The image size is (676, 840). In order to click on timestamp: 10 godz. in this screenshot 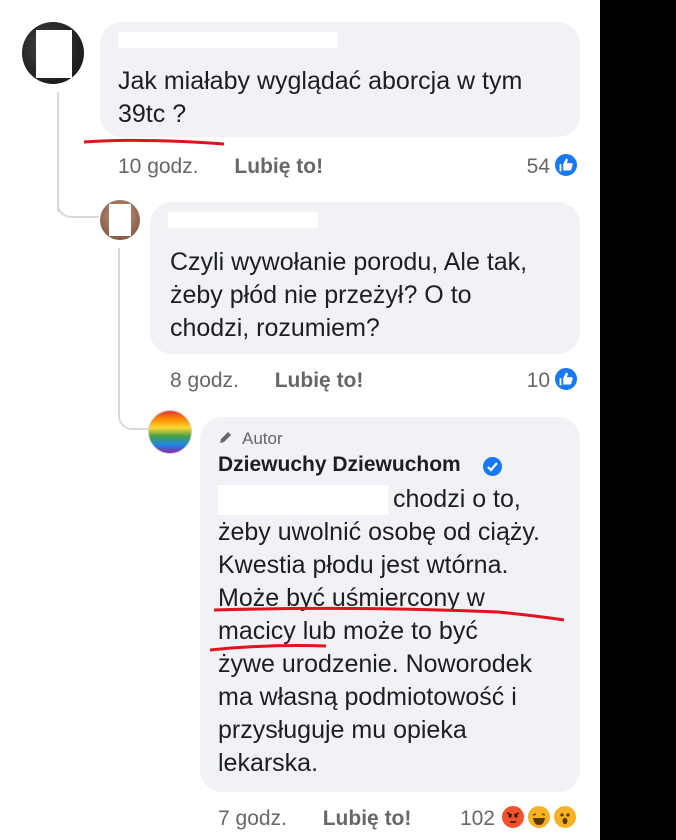, I will do `click(158, 166)`.